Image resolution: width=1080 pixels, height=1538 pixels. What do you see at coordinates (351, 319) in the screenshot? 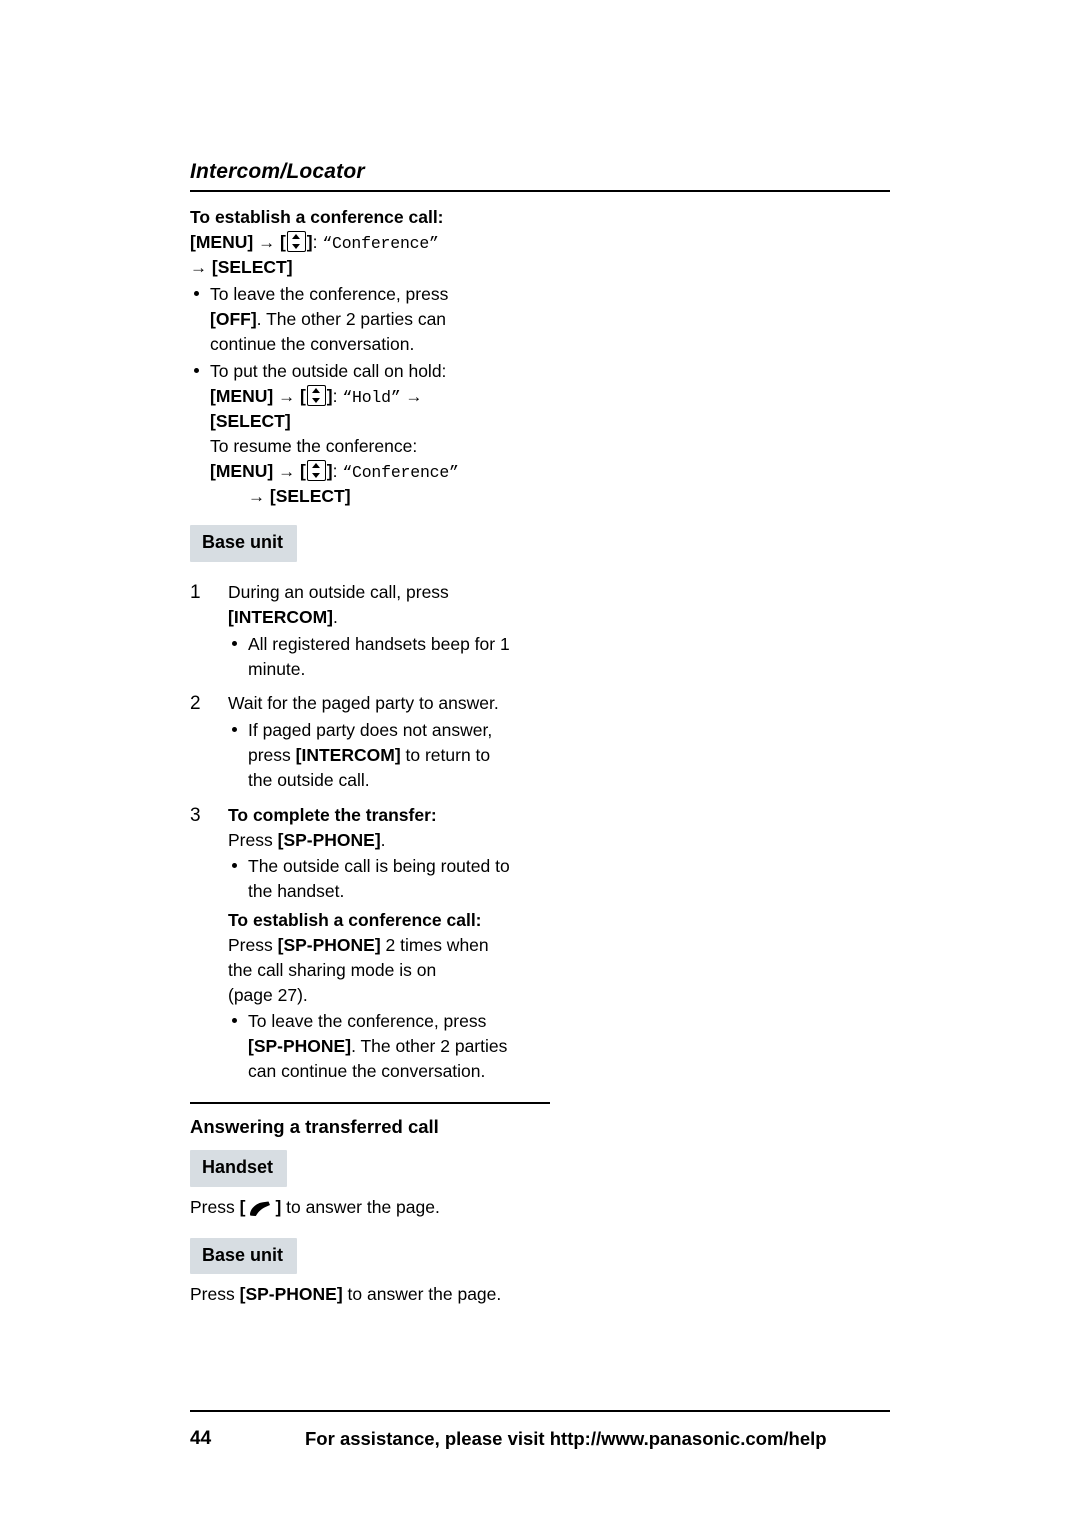
I see `bullet-leave-text-2: . The other 2 parties can` at bounding box center [351, 319].